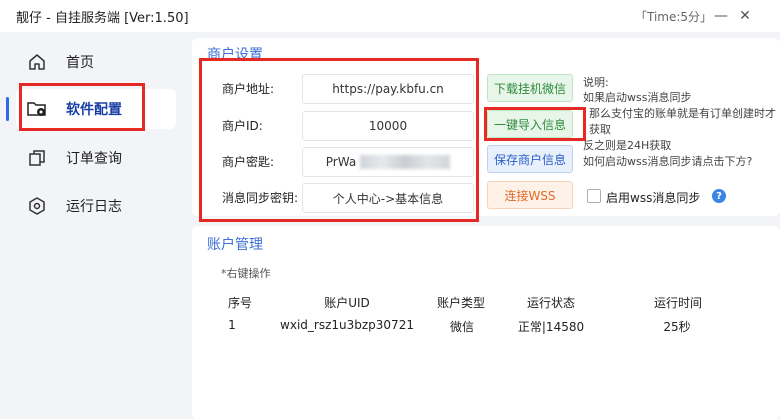  What do you see at coordinates (341, 162) in the screenshot?
I see `merchant-key-value: PrWa` at bounding box center [341, 162].